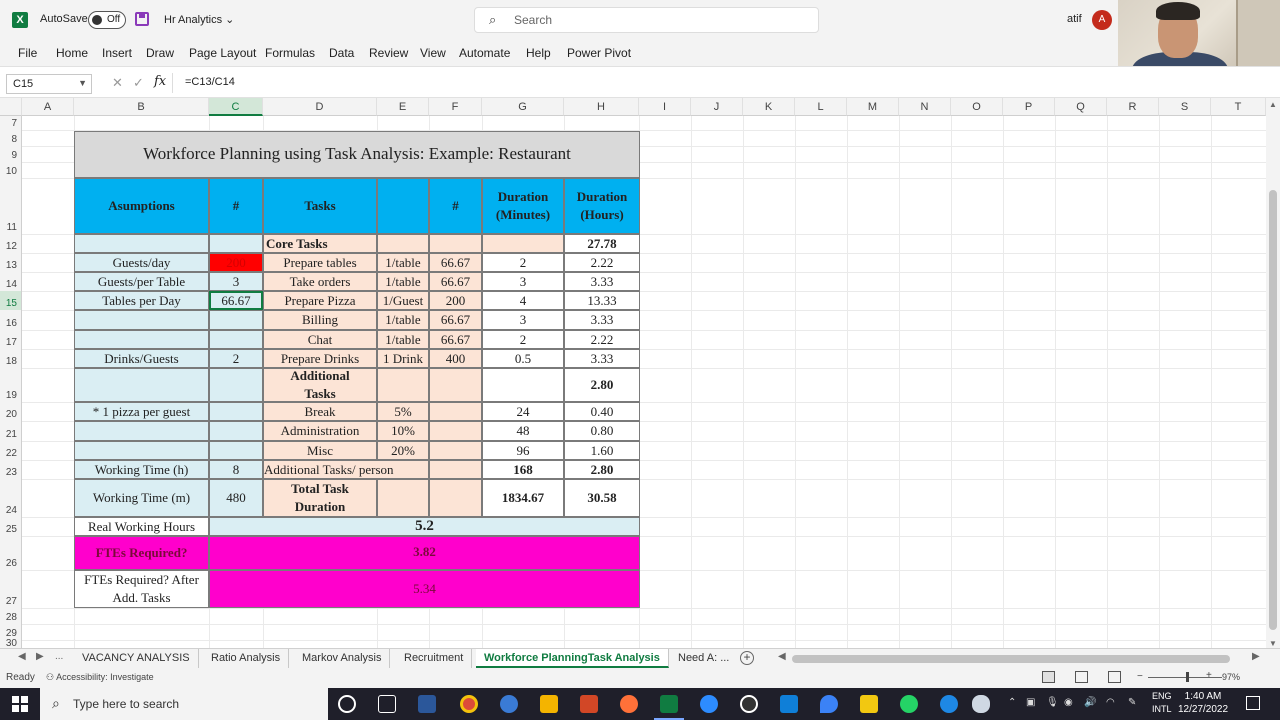 The width and height of the screenshot is (1280, 720). Describe the element at coordinates (403, 431) in the screenshot. I see `additional-task-pct: 10%` at that location.